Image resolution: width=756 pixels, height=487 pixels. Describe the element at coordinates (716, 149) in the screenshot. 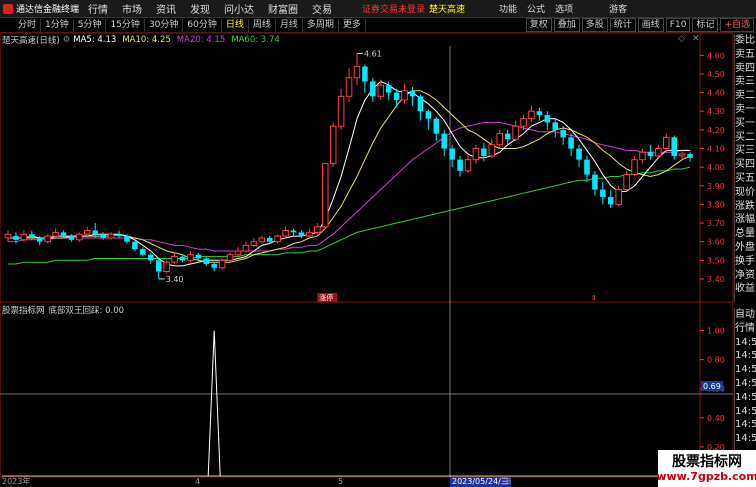

I see `price-label-5: 4.10` at that location.